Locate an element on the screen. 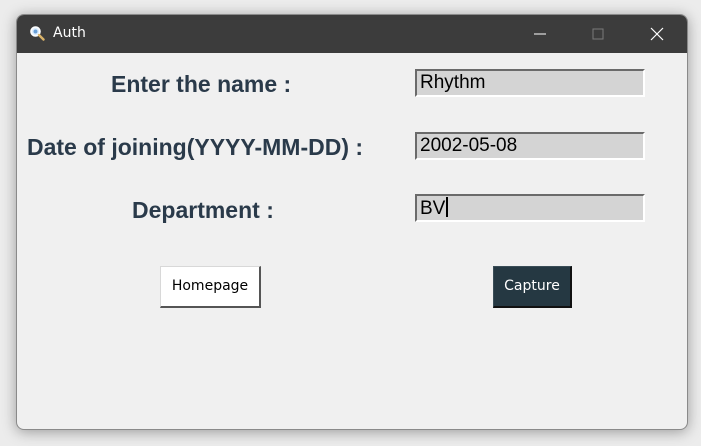  maximize-icon is located at coordinates (598, 34).